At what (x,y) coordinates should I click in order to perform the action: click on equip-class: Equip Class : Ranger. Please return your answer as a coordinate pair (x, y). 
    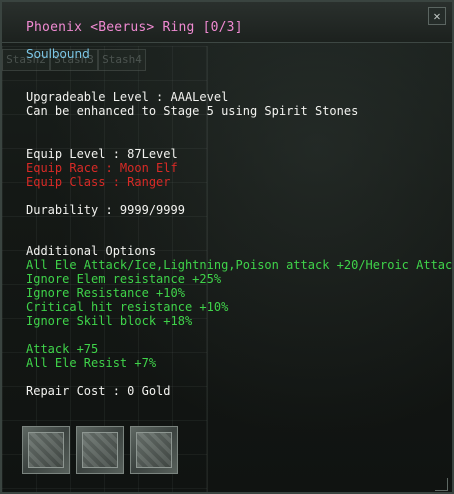
    Looking at the image, I should click on (98, 182).